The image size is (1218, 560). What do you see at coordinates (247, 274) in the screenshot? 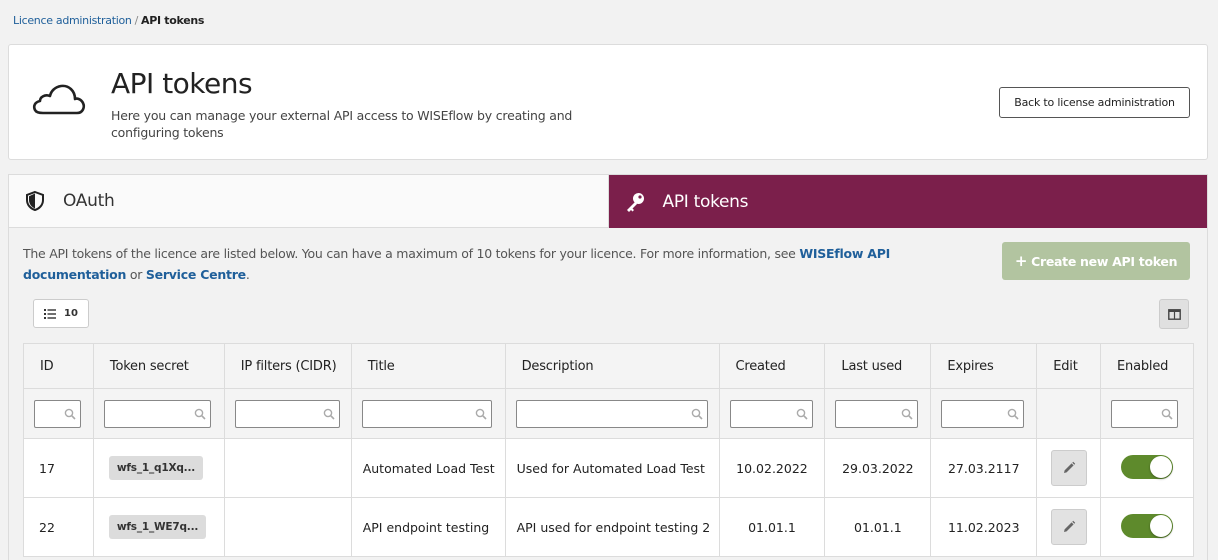
I see `info-text-end: .` at bounding box center [247, 274].